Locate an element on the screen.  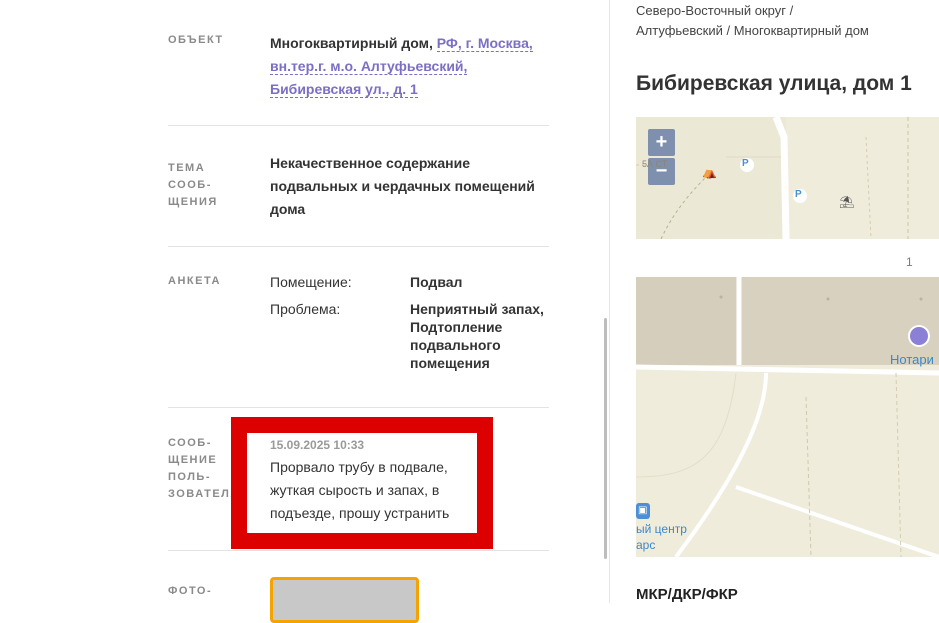
object-label: ОБЪЕКТ is located at coordinates (196, 40).